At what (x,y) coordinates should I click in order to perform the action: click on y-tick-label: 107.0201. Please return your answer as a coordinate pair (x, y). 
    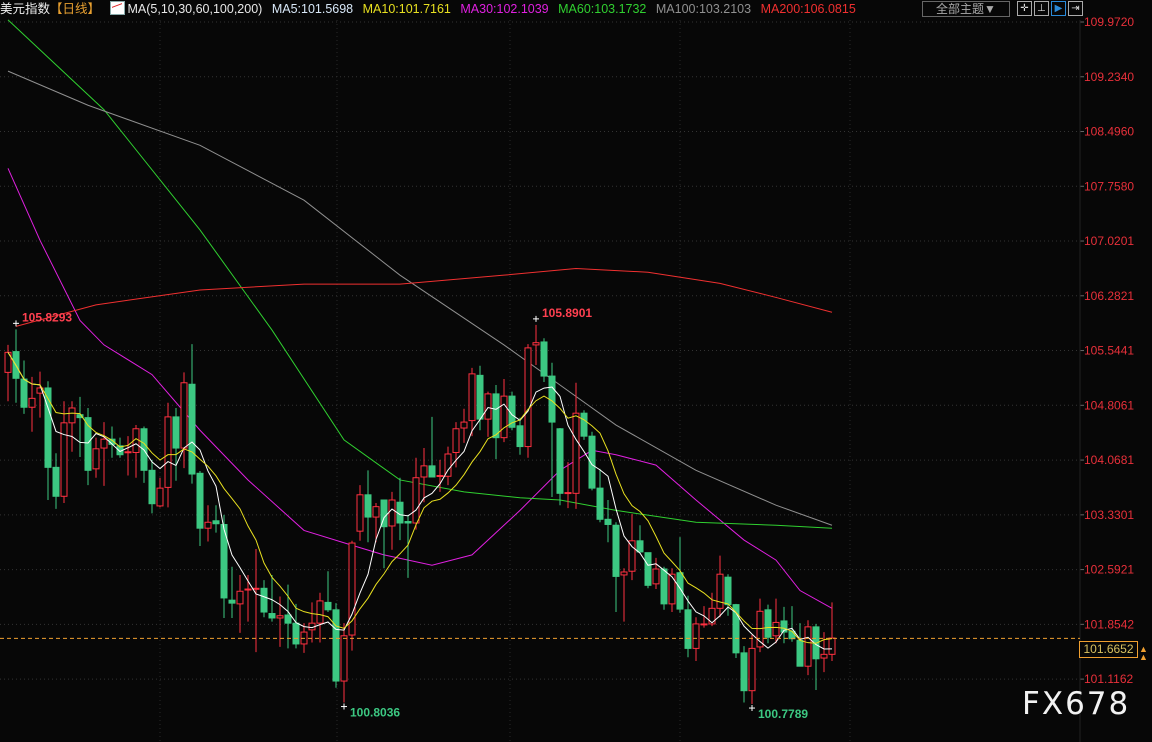
    Looking at the image, I should click on (1109, 241).